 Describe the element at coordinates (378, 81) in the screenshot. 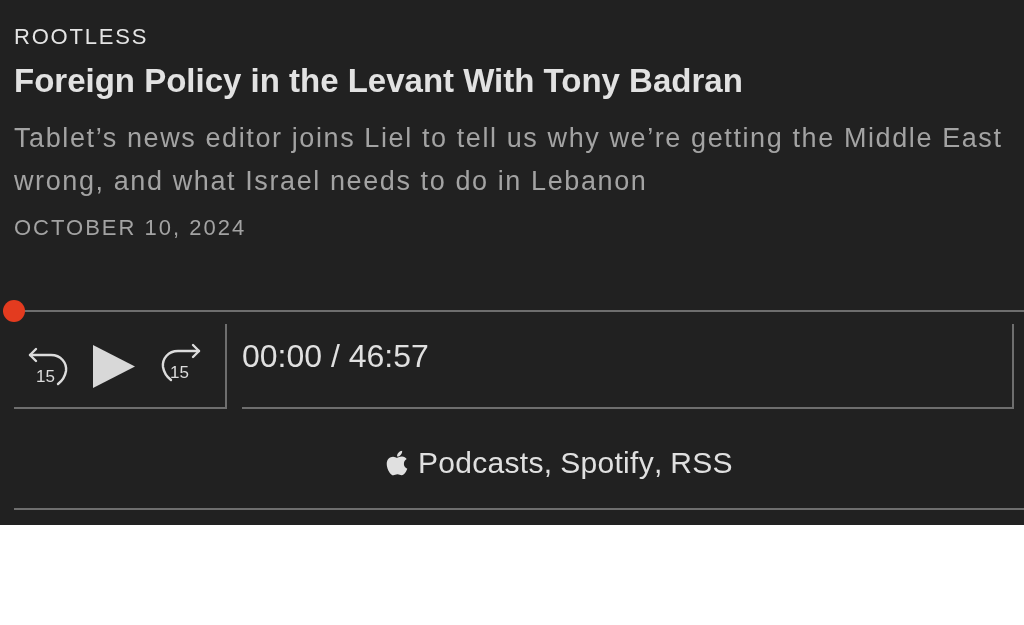

I see `episode-title: Foreign Policy in the Levant With Tony Badran` at that location.